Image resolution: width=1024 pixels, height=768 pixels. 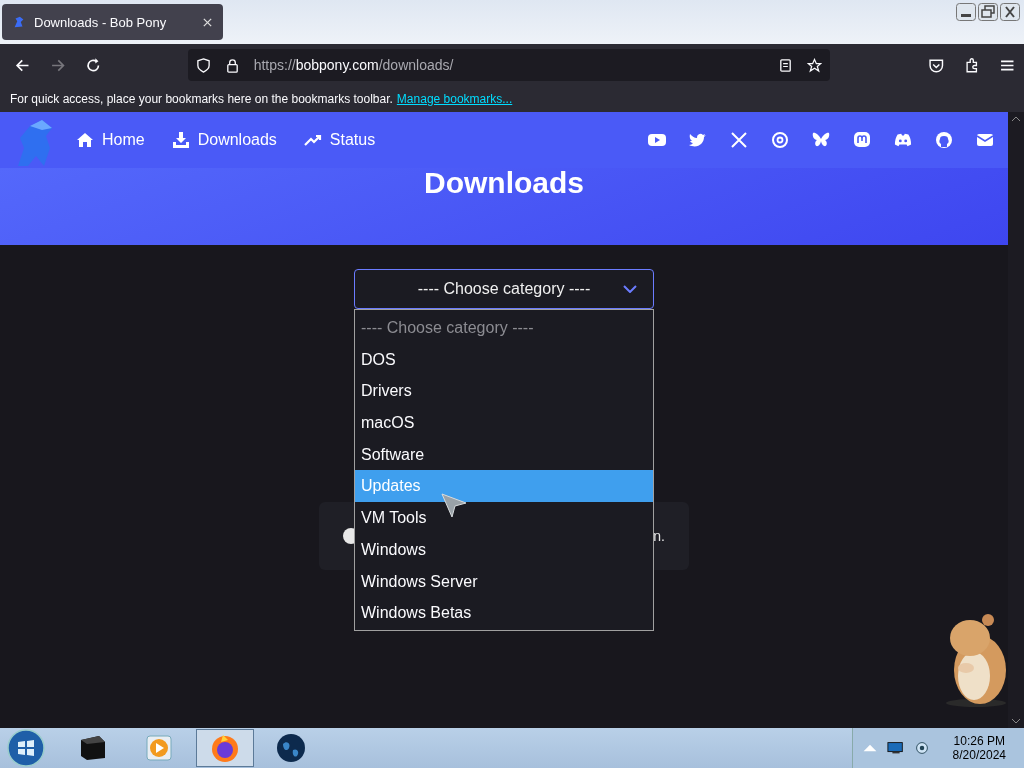 I want to click on globe-icon, so click(x=291, y=748).